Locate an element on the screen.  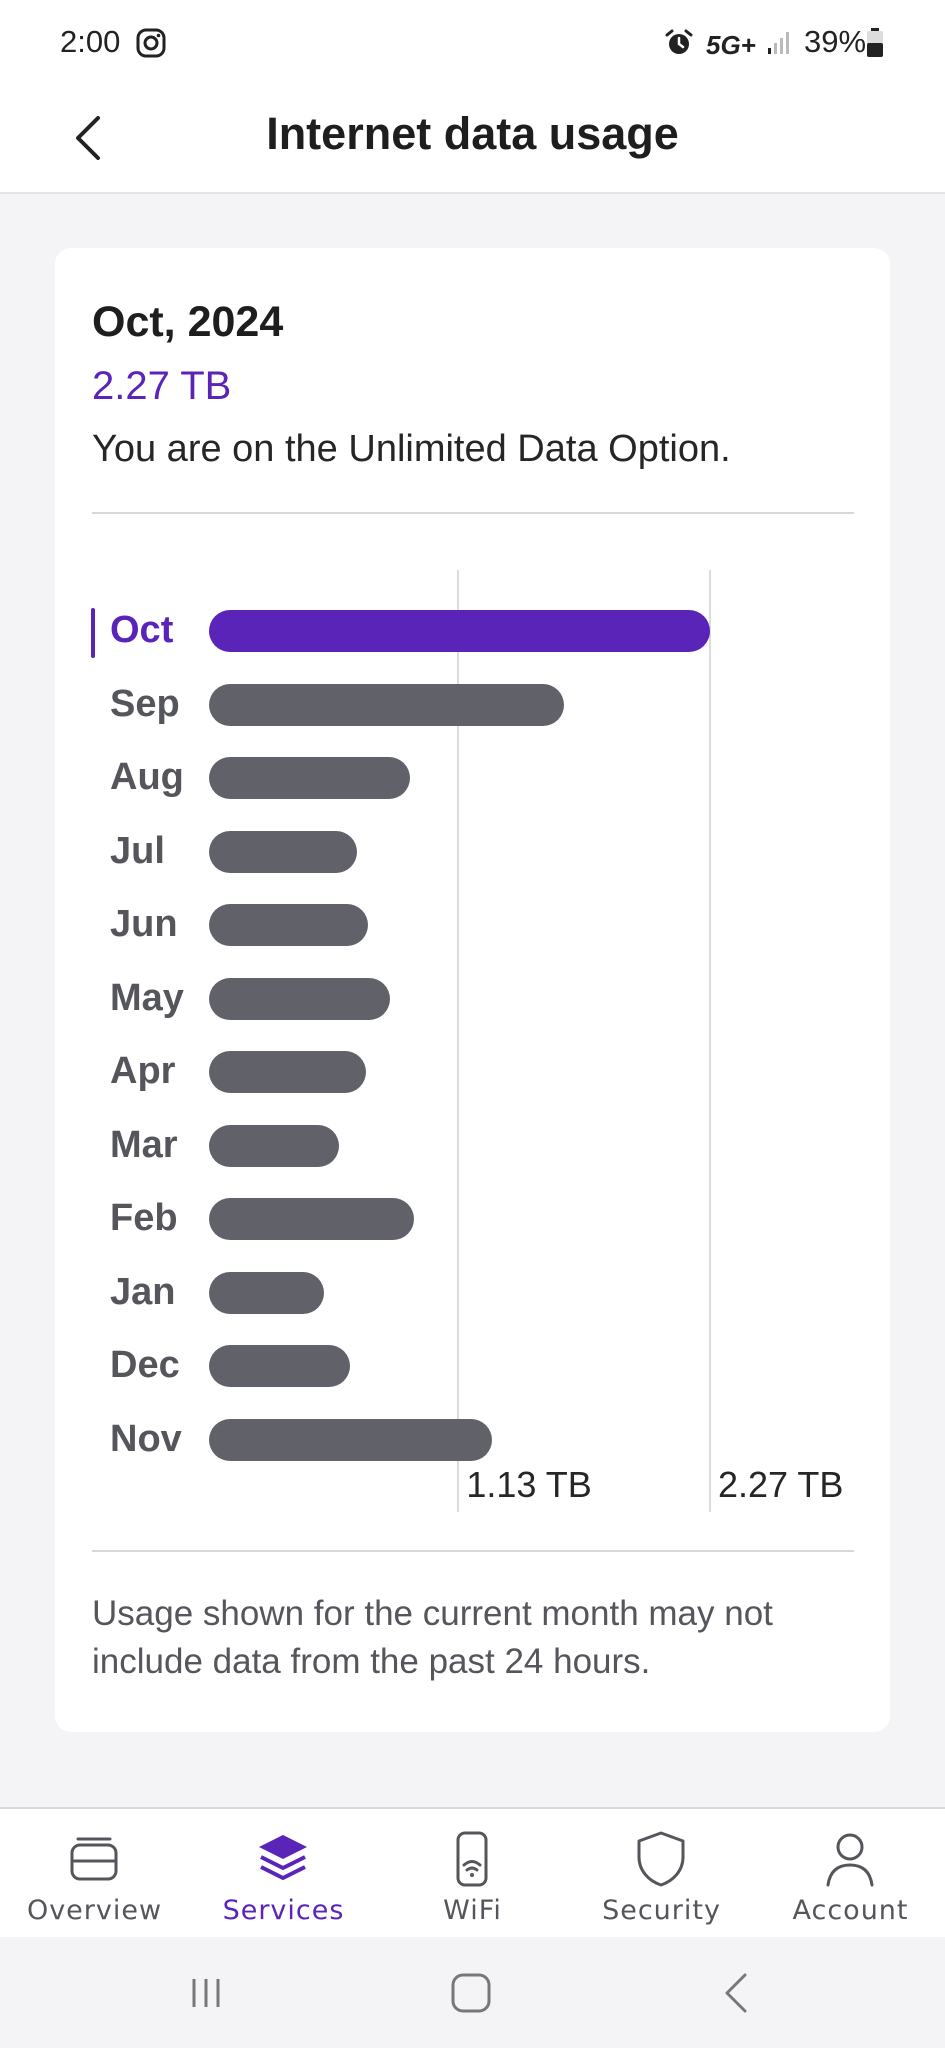
signal-icon is located at coordinates (778, 43).